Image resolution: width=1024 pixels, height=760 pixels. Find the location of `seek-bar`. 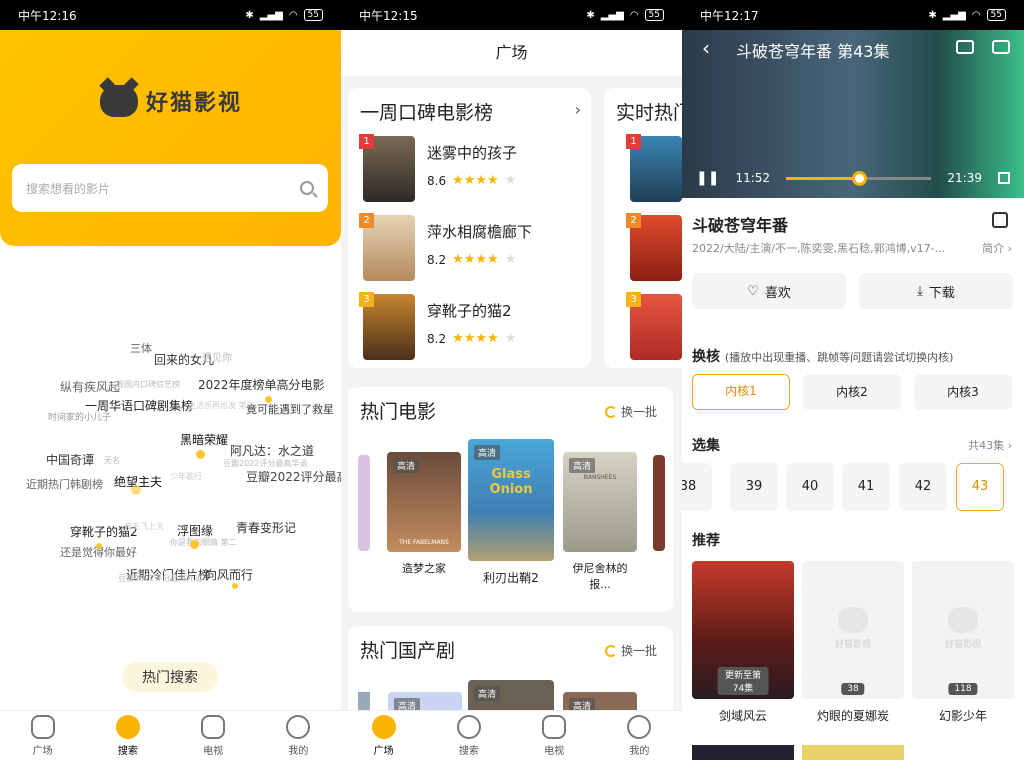

seek-bar is located at coordinates (859, 178).